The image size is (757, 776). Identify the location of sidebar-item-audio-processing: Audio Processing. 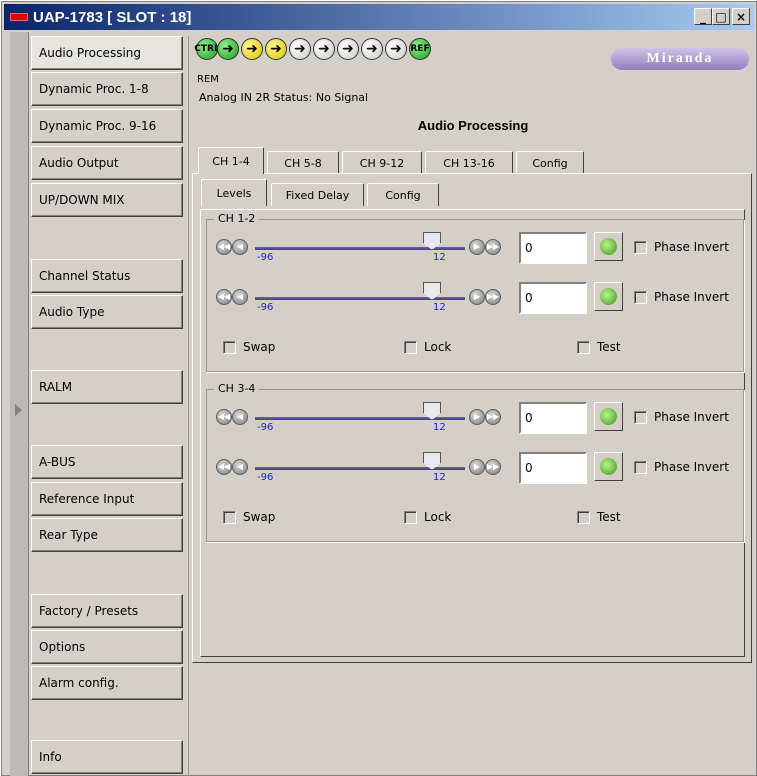
(107, 53).